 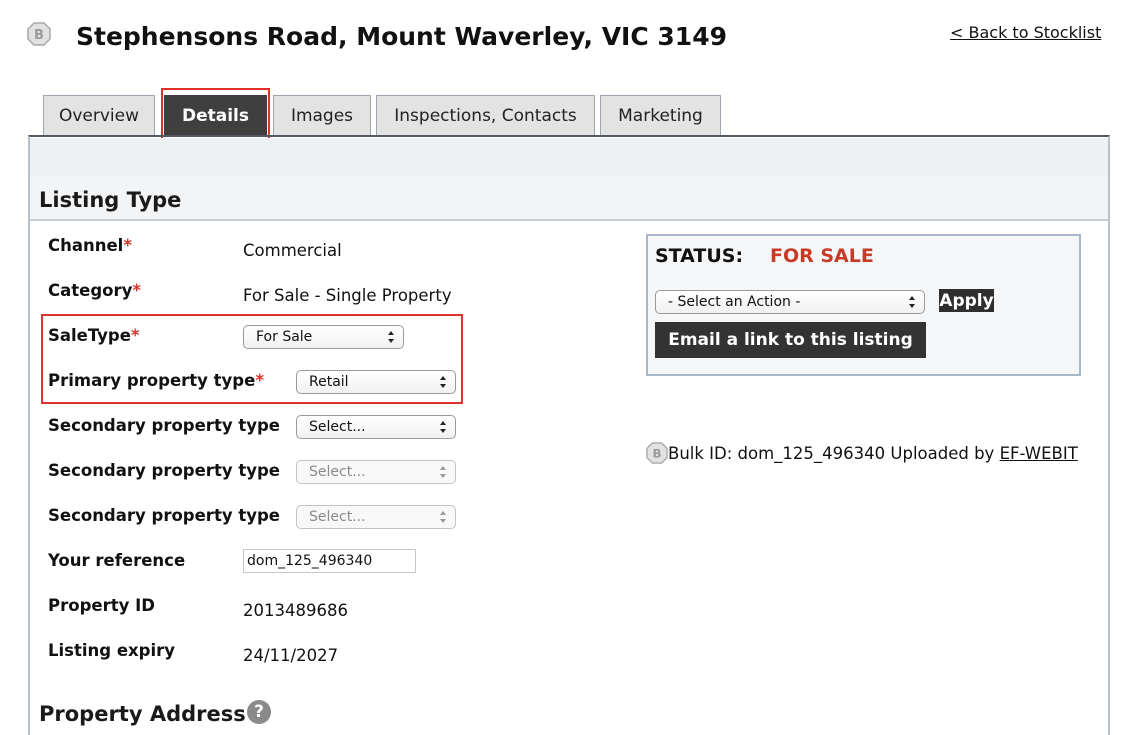 What do you see at coordinates (110, 200) in the screenshot?
I see `listing-type-title: Listing Type` at bounding box center [110, 200].